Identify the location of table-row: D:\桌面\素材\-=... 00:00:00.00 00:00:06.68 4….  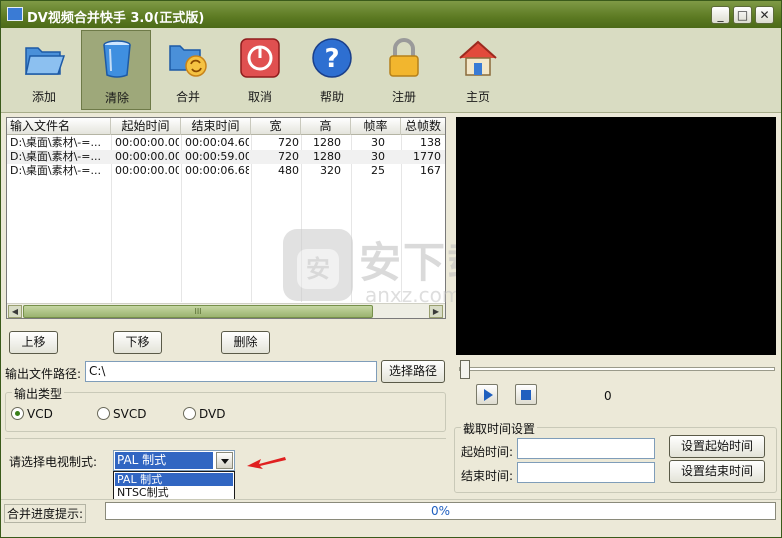
(226, 171).